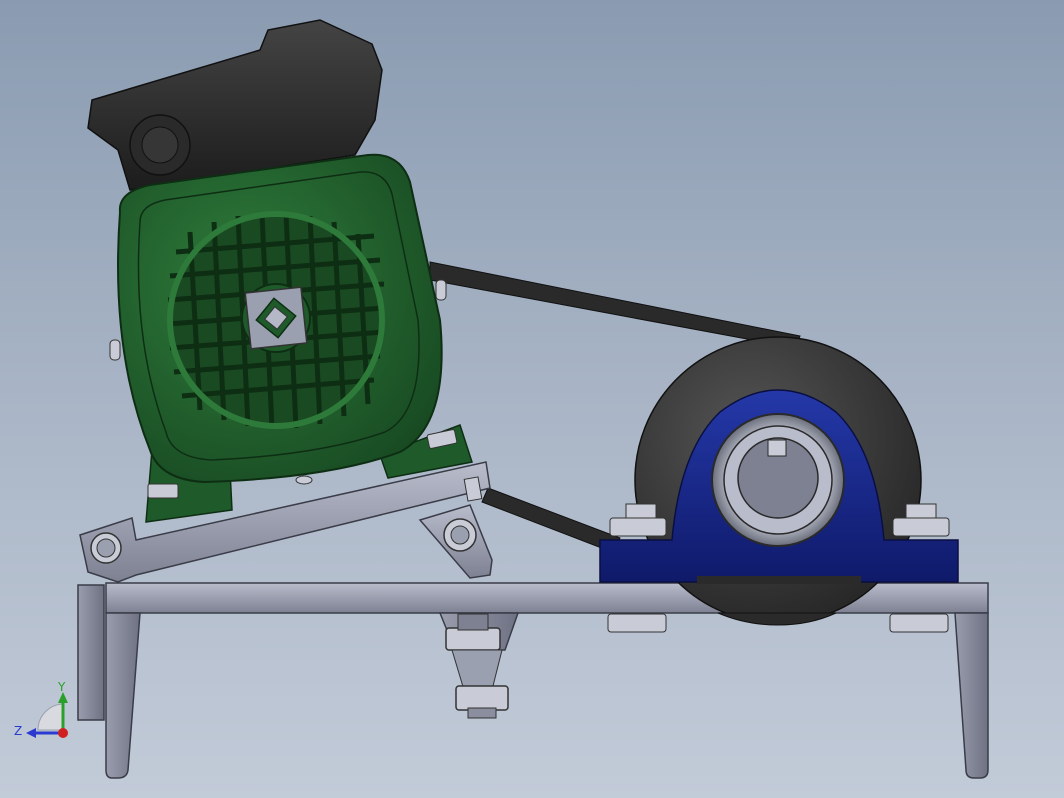 This screenshot has height=798, width=1064. Describe the element at coordinates (123, 695) in the screenshot. I see `frame-leg-left` at that location.